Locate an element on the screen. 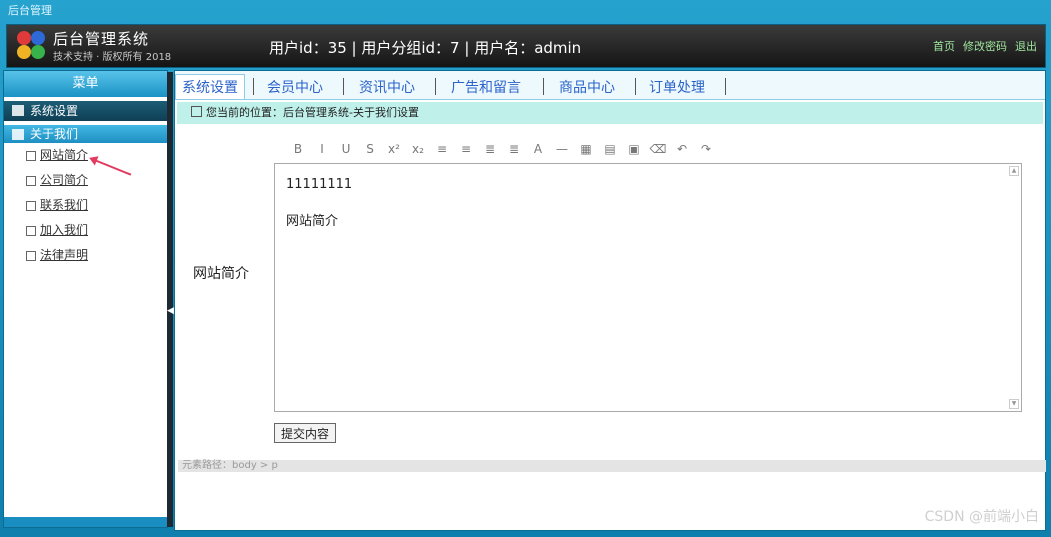 This screenshot has height=537, width=1051. sidebar-item-join: 加入我们 is located at coordinates (85, 230).